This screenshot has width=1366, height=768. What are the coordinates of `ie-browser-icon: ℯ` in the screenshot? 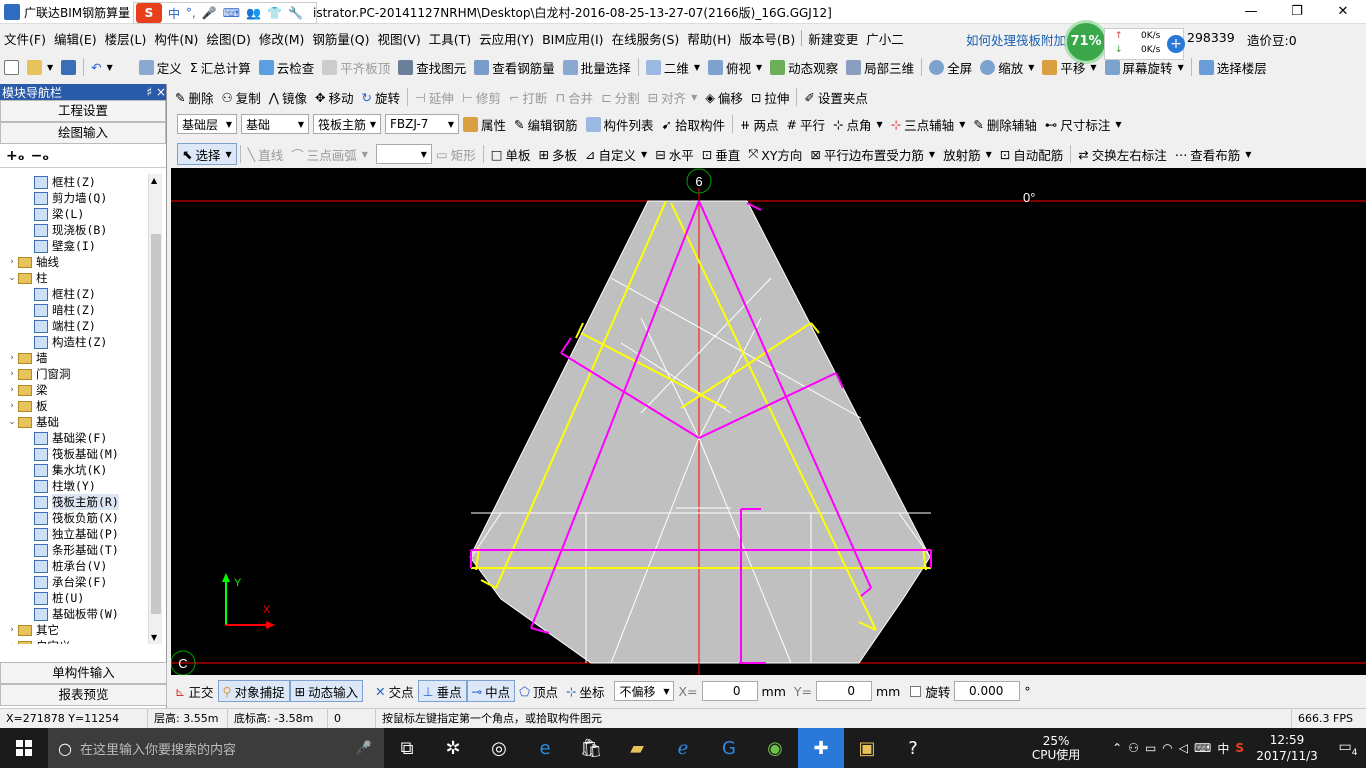 It's located at (683, 748).